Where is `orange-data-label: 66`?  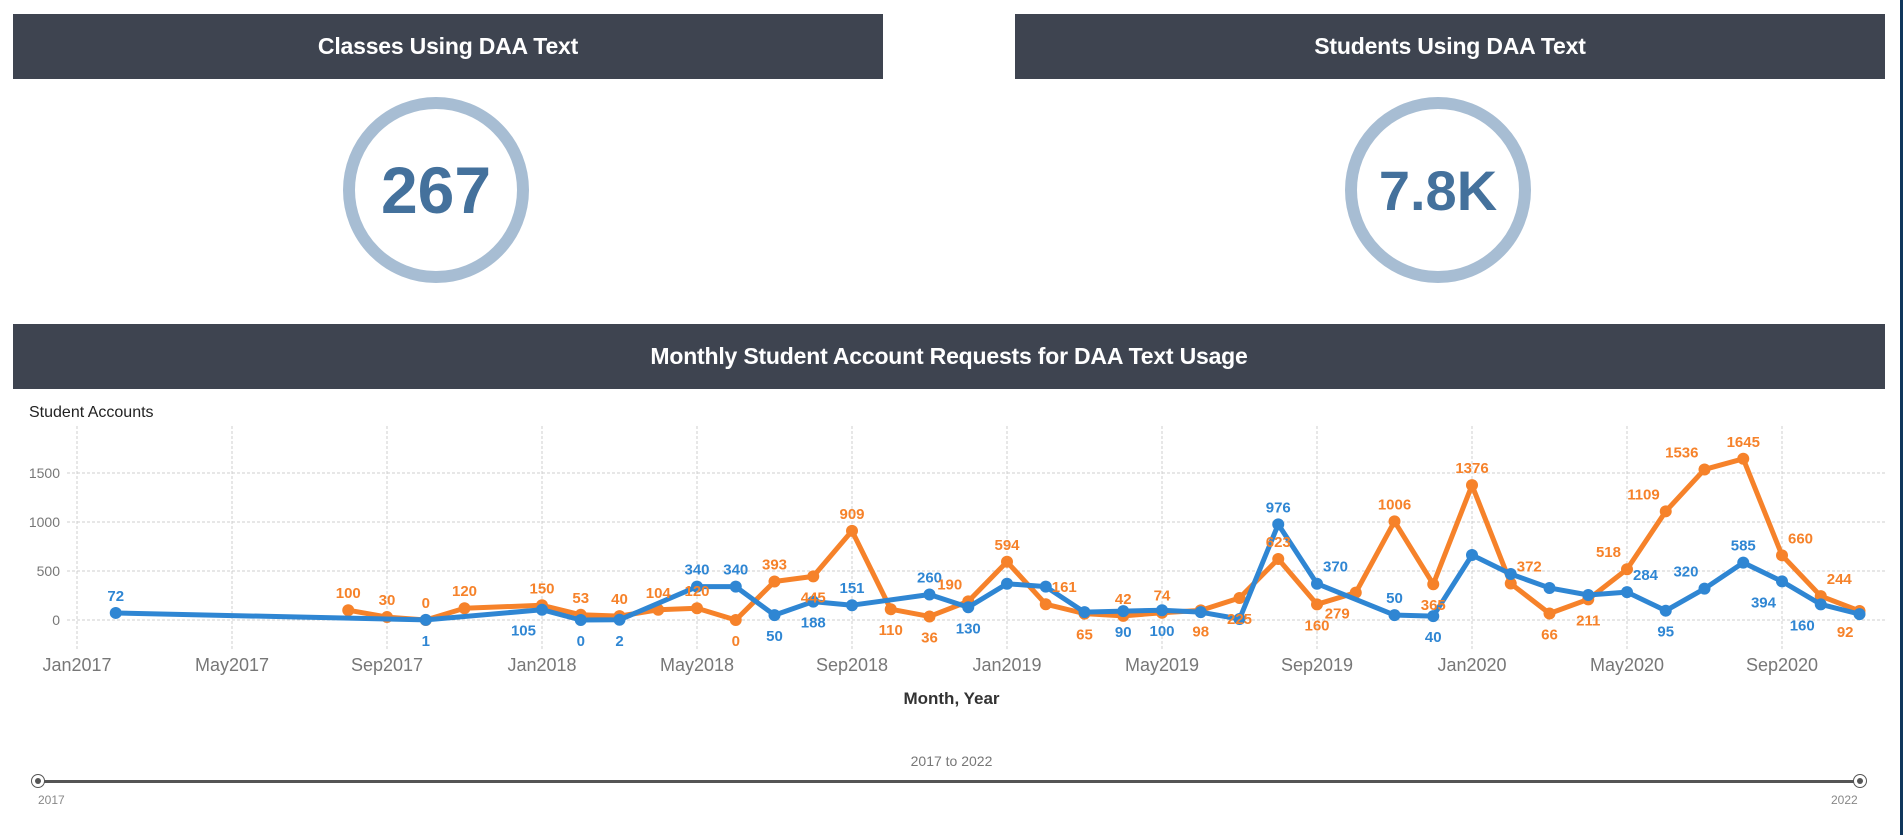 orange-data-label: 66 is located at coordinates (1549, 635).